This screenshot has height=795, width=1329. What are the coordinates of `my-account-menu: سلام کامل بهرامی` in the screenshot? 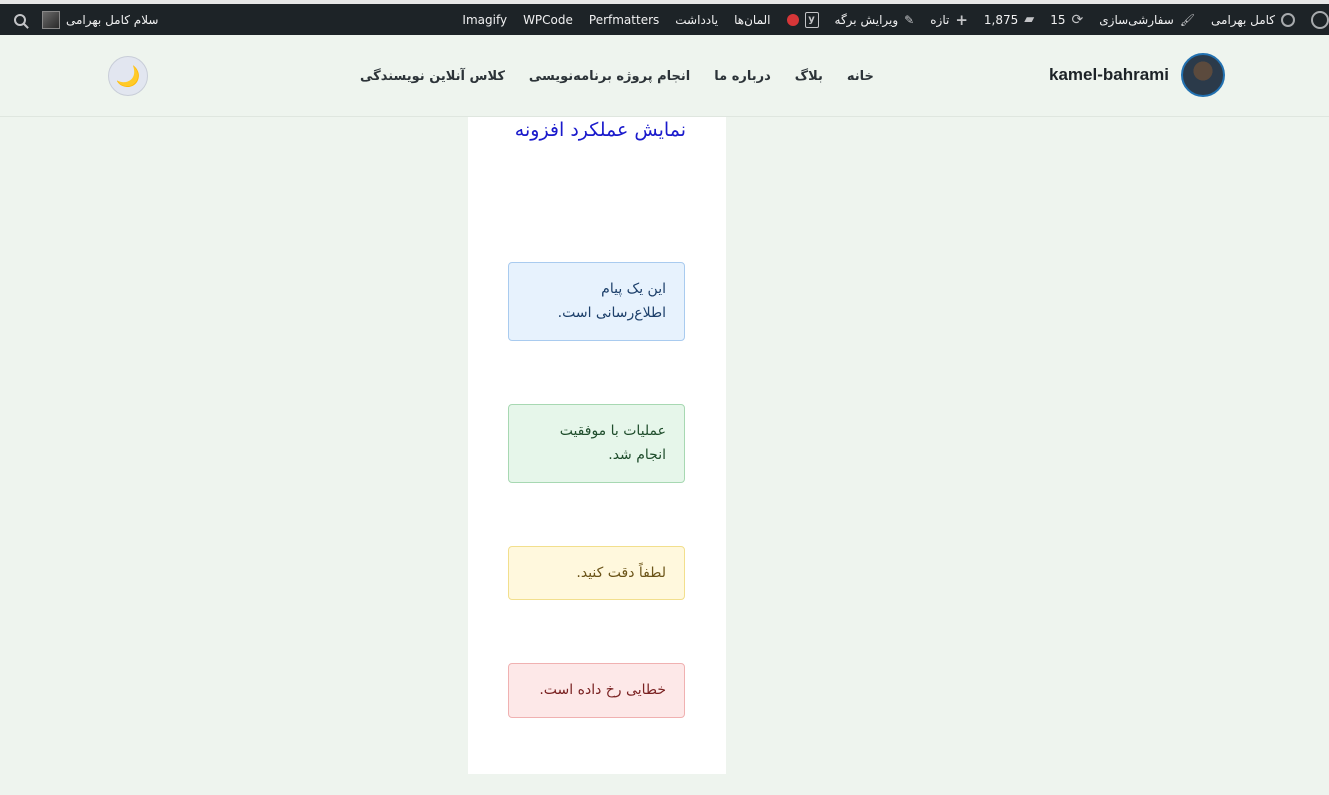 It's located at (100, 19).